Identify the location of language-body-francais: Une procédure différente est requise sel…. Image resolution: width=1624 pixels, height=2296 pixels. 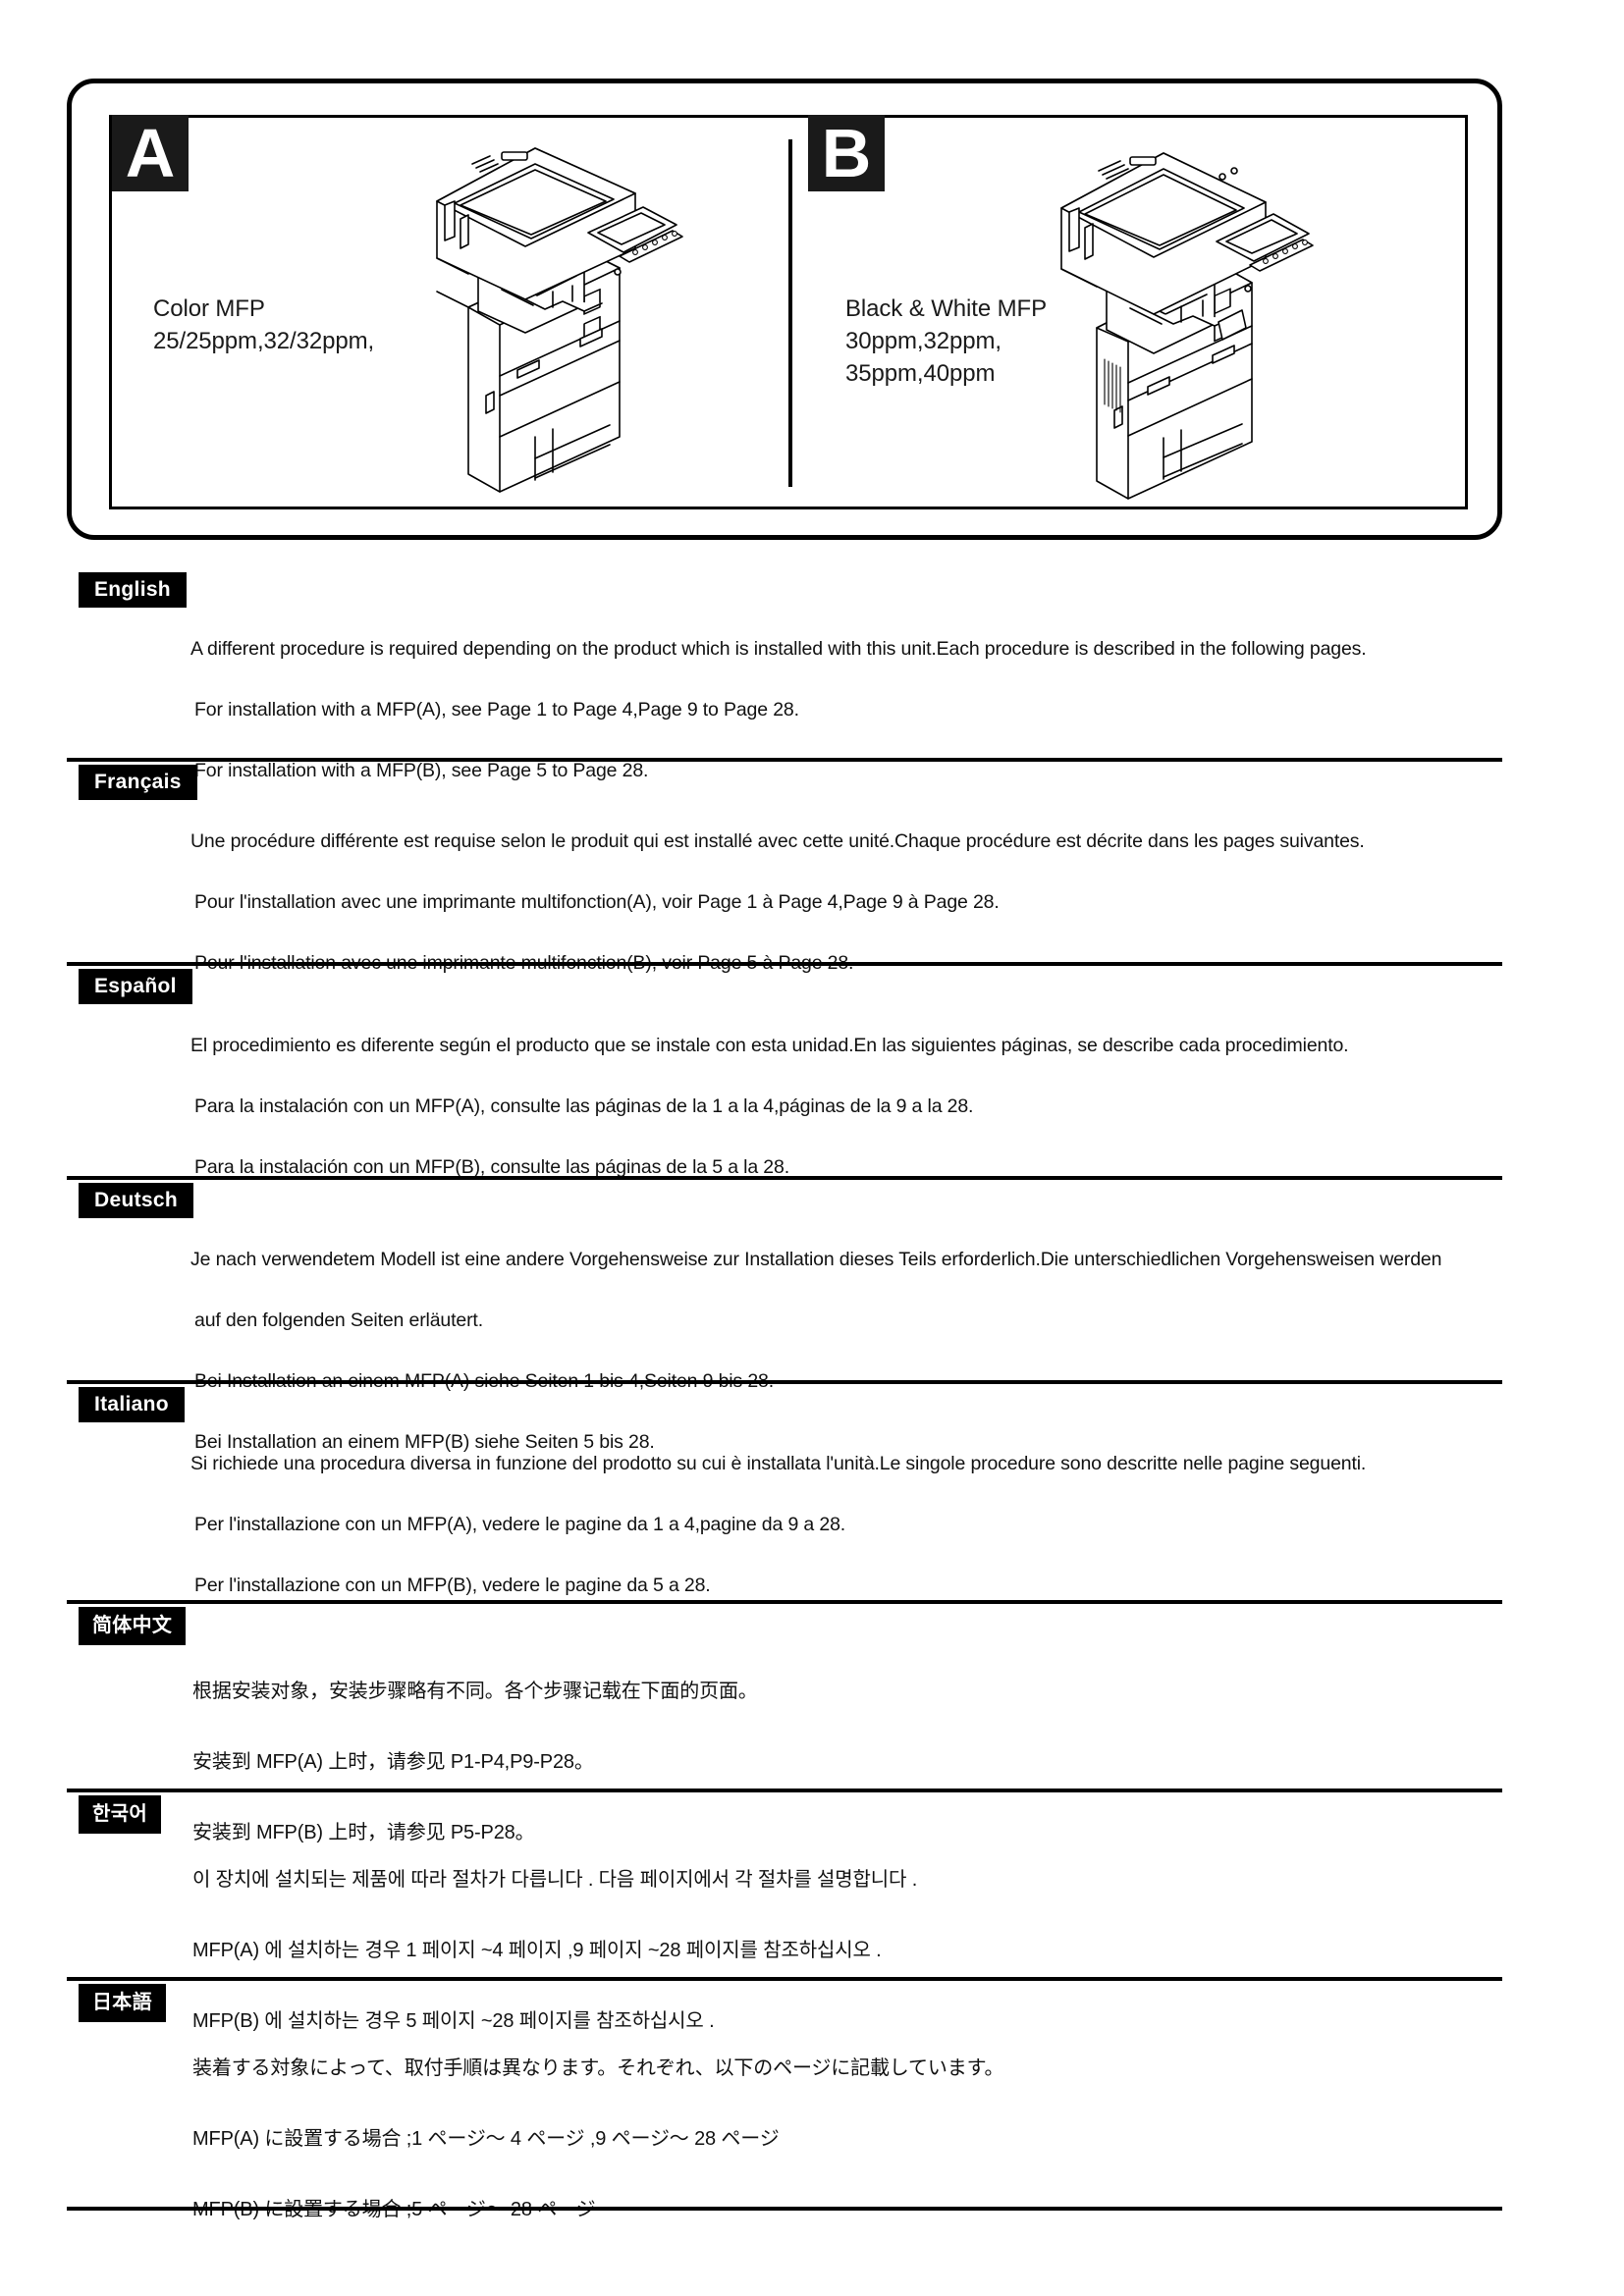
(844, 902).